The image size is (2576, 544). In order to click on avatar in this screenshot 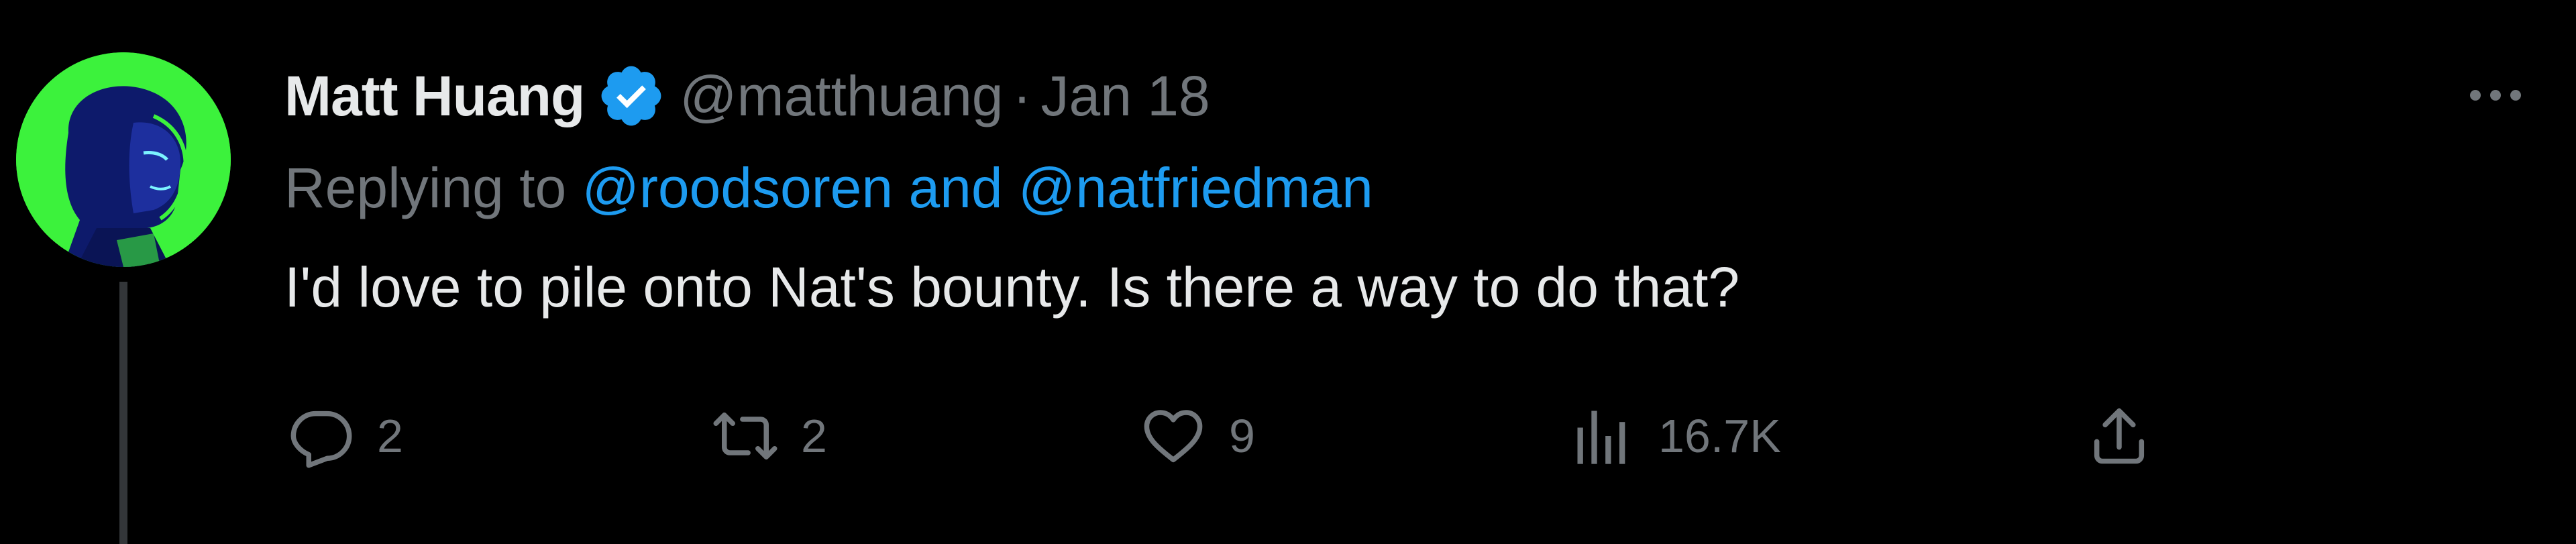, I will do `click(123, 159)`.